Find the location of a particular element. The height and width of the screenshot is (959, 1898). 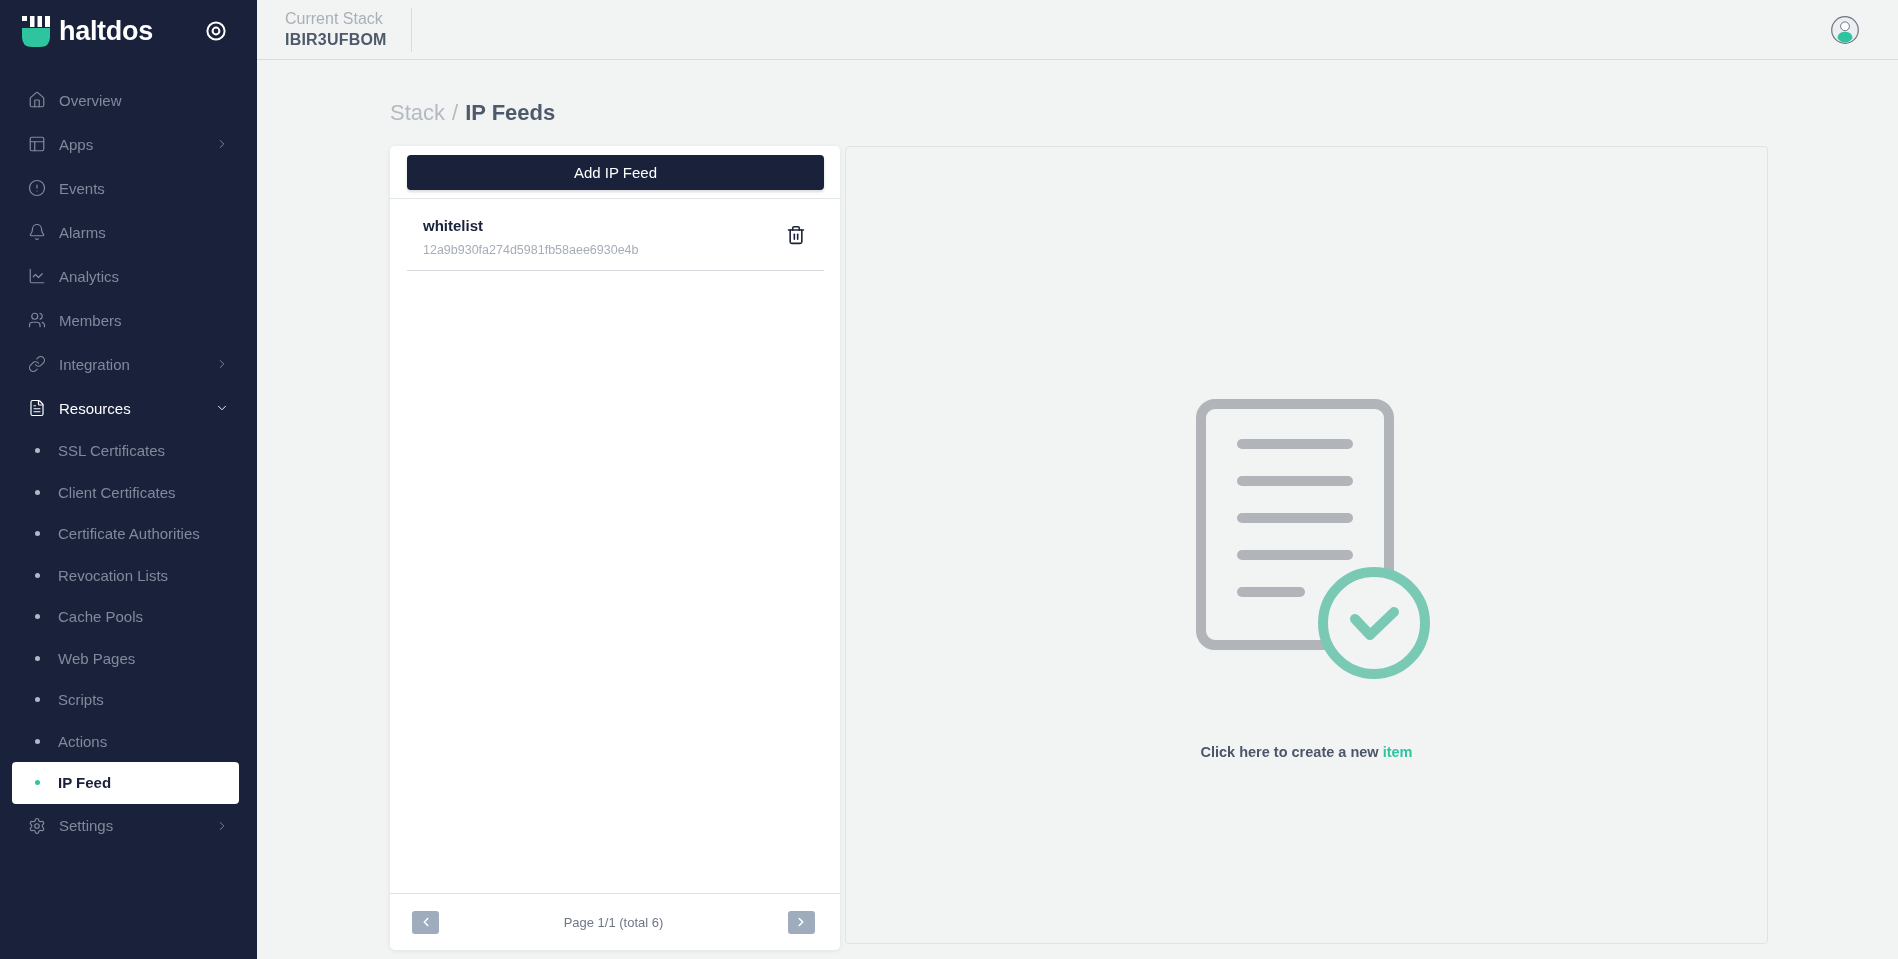

sidebar-sub-item: Client Certificates is located at coordinates (125, 492).